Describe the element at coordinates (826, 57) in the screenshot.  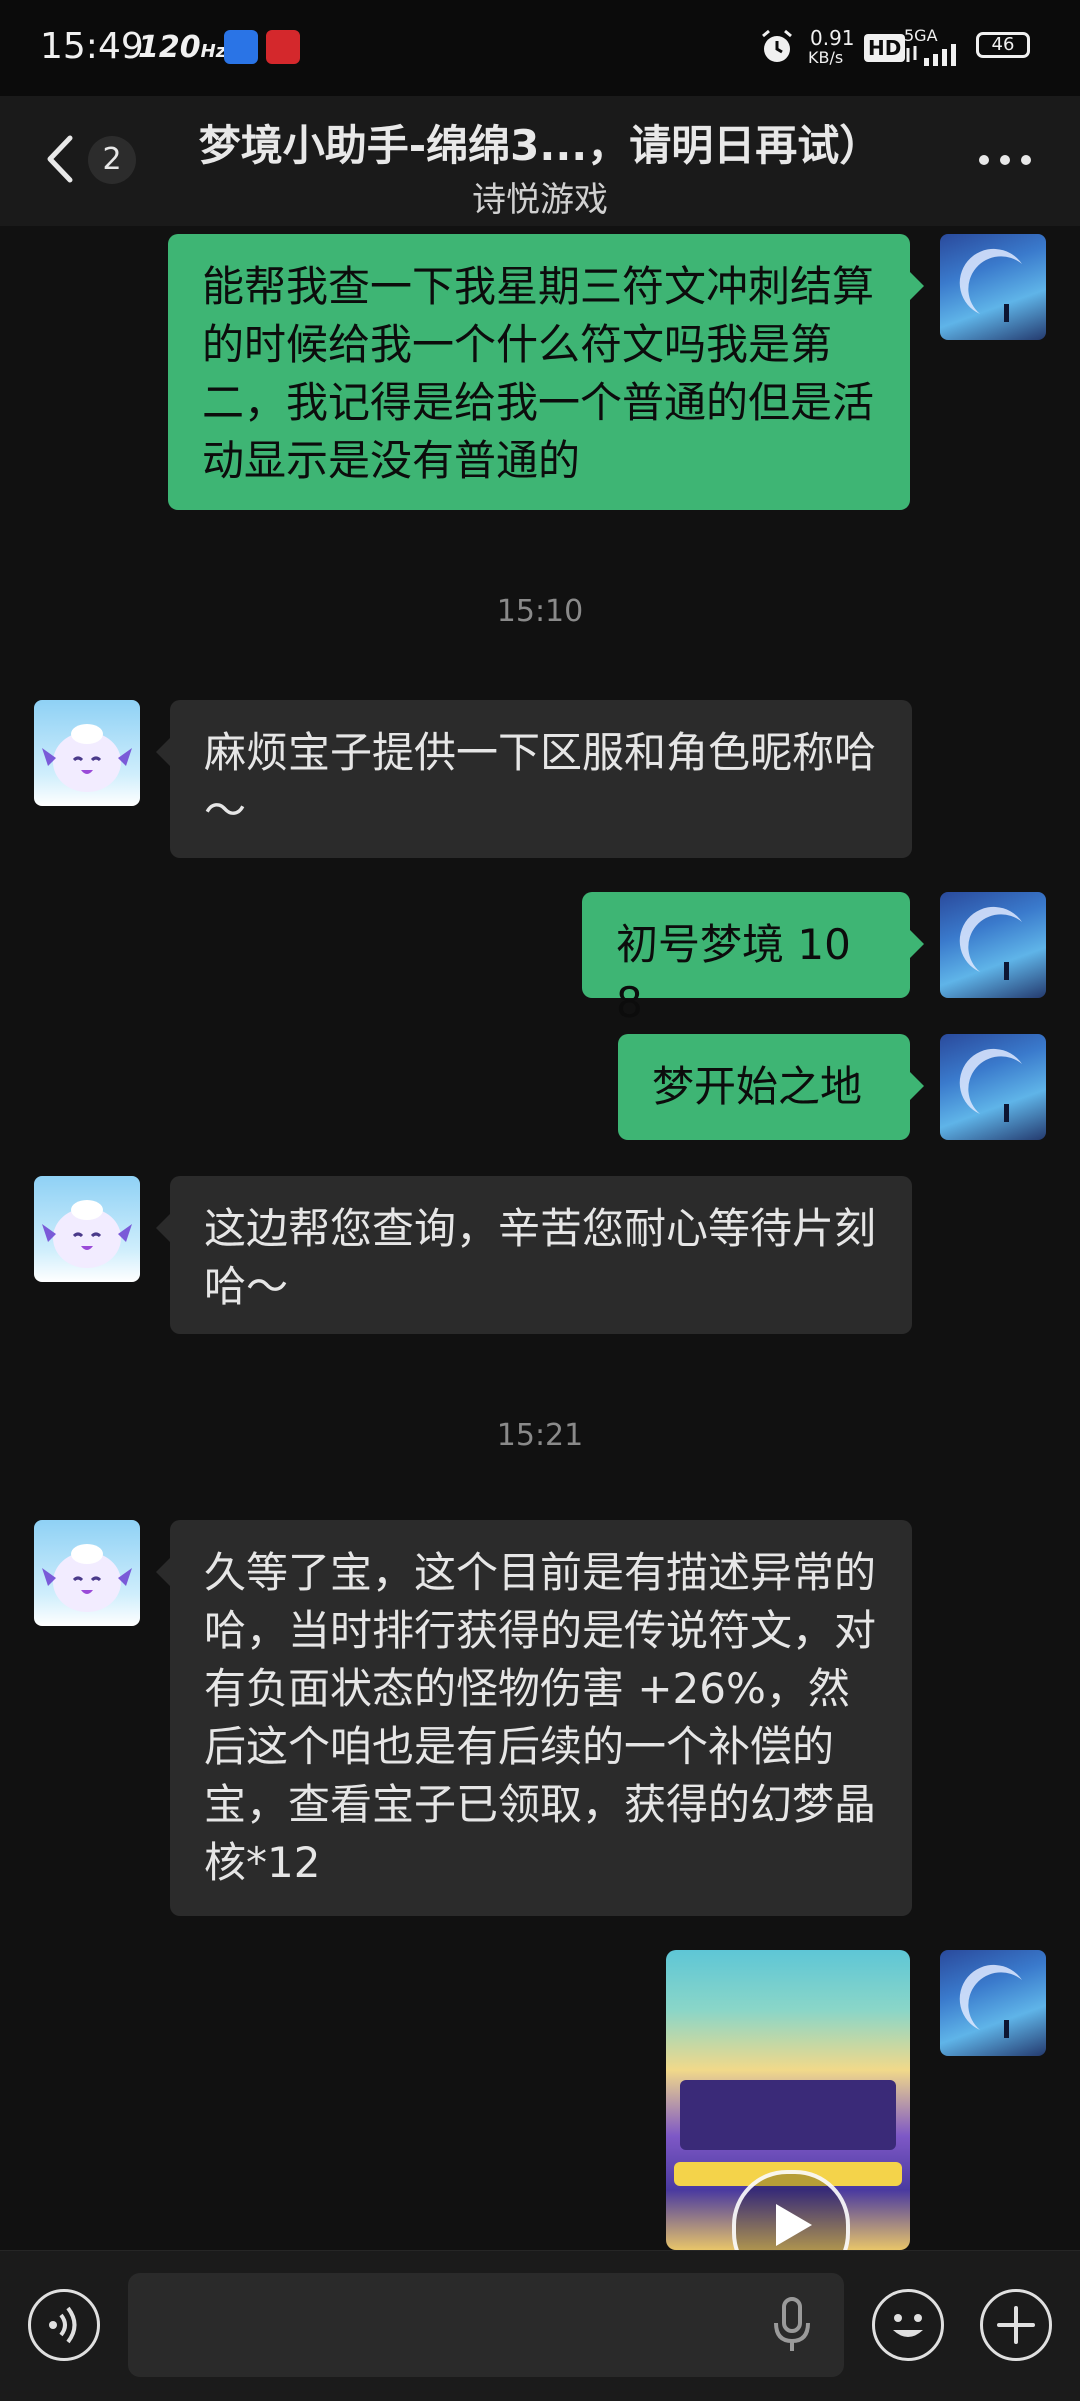
I see `network-speed-unit: KB/s` at that location.